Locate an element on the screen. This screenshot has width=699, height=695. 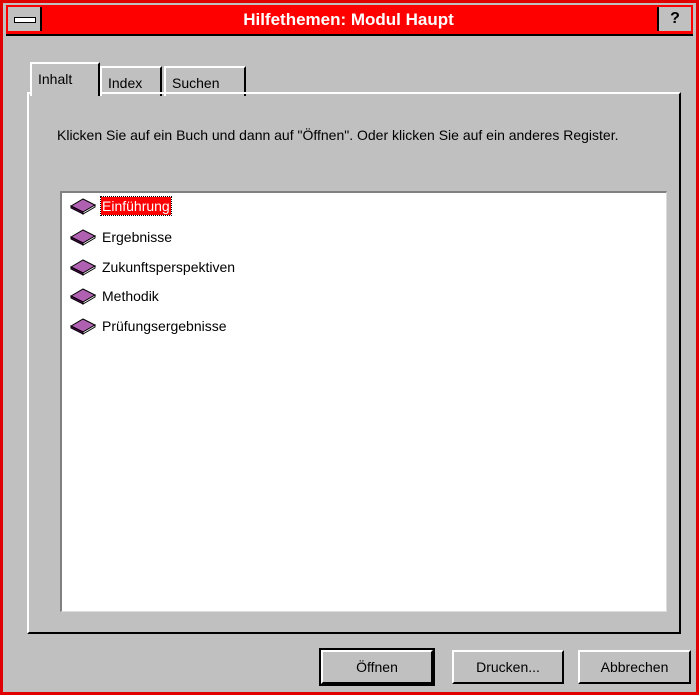
tab-inhalt: Inhalt is located at coordinates (65, 79).